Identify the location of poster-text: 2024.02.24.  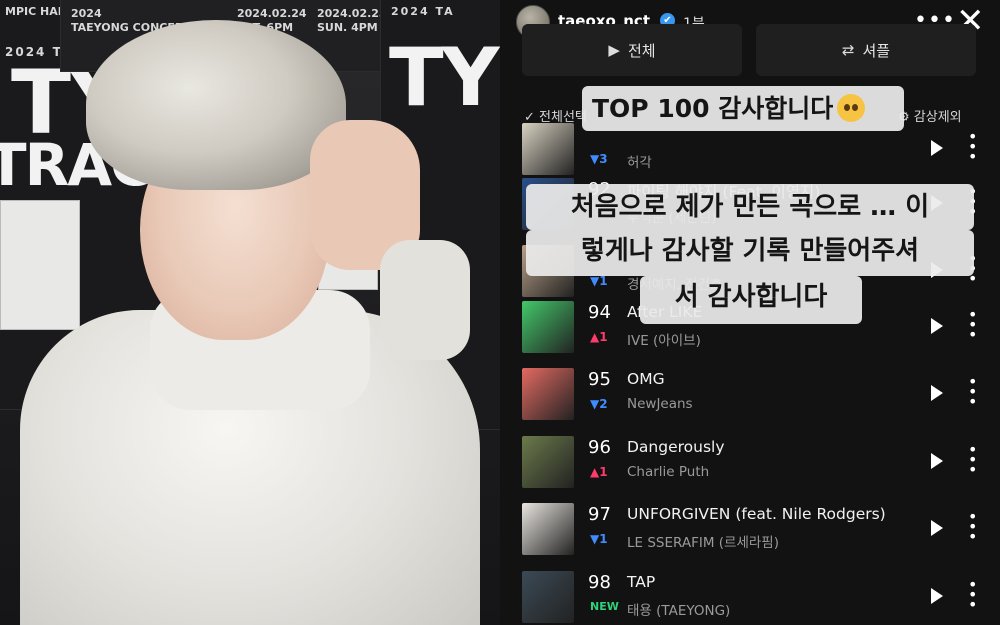
(272, 13).